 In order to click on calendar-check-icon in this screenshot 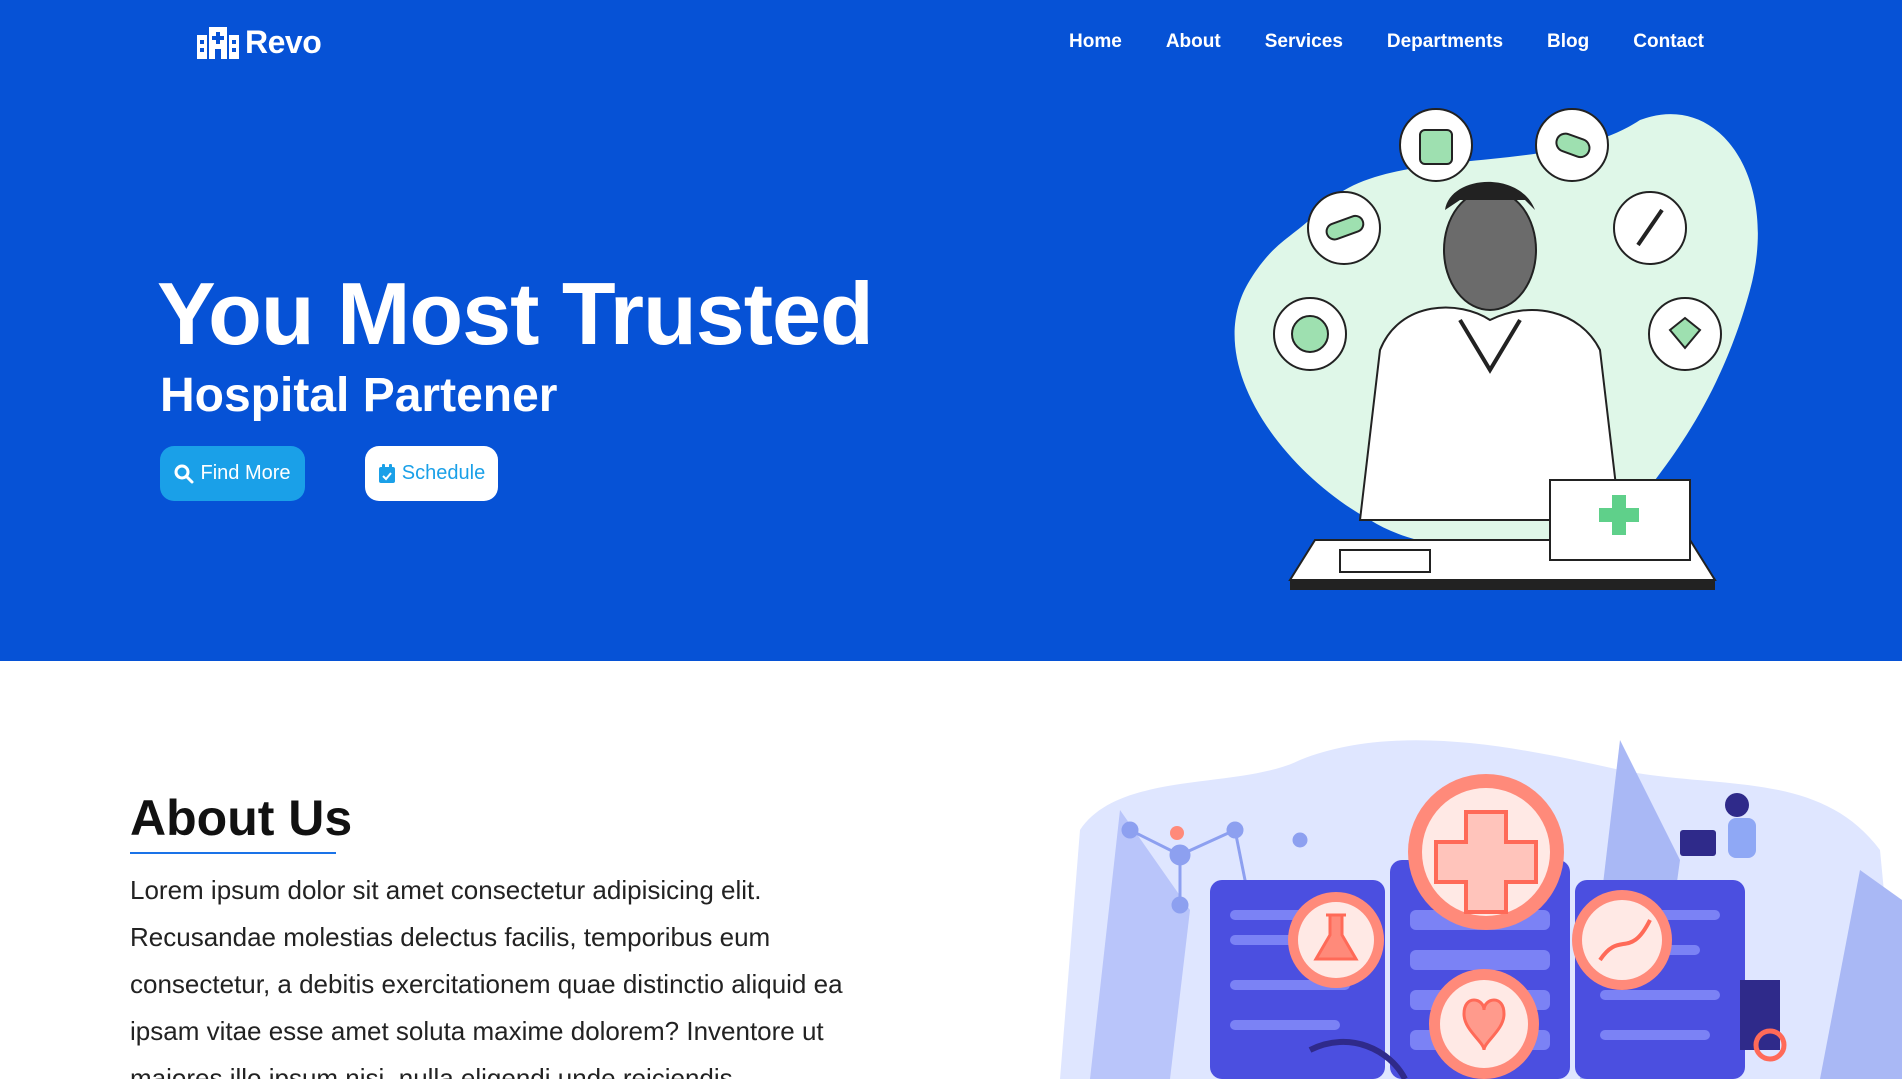, I will do `click(386, 473)`.